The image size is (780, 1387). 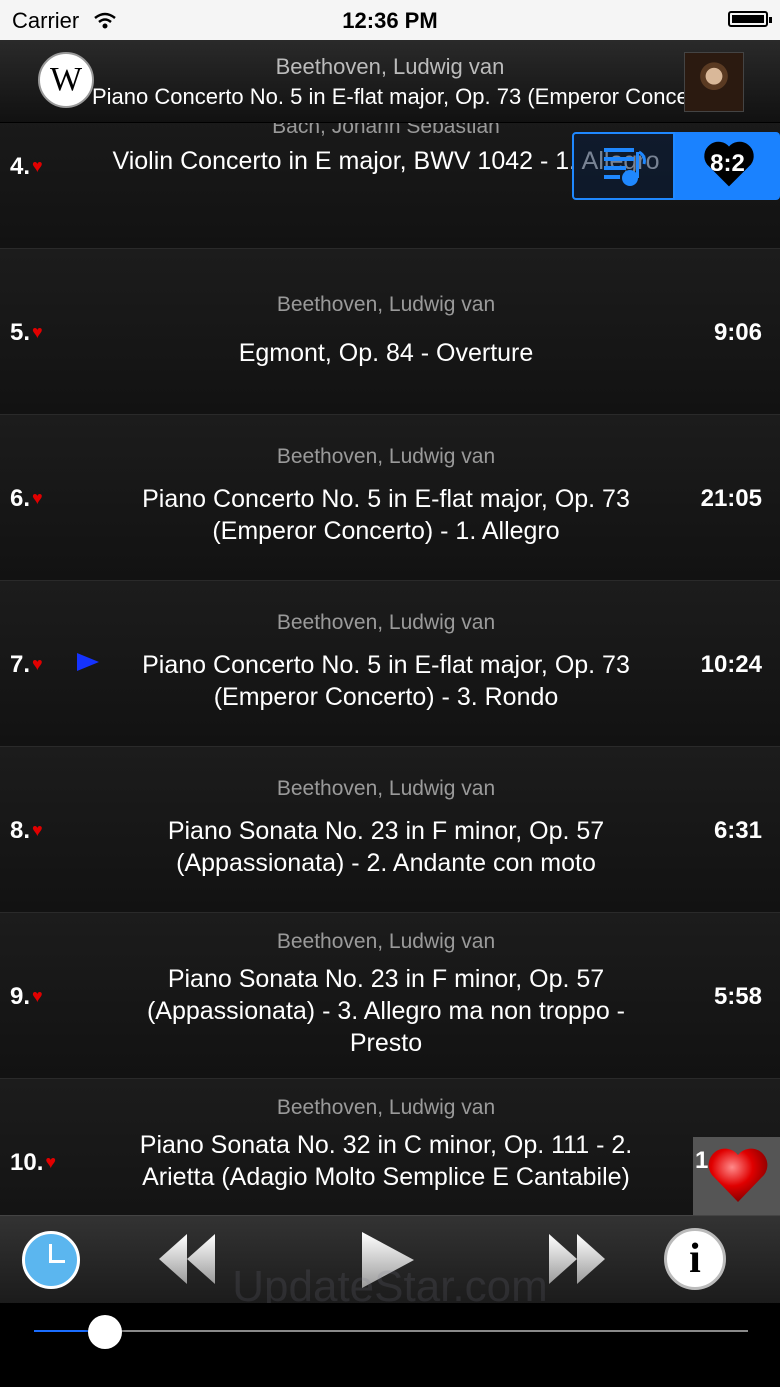 I want to click on player-toolbar: i, so click(x=390, y=1259).